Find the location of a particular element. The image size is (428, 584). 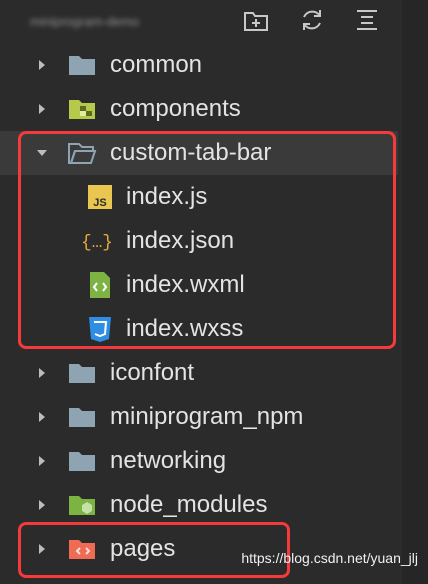

tree-item-components: components is located at coordinates (199, 109).